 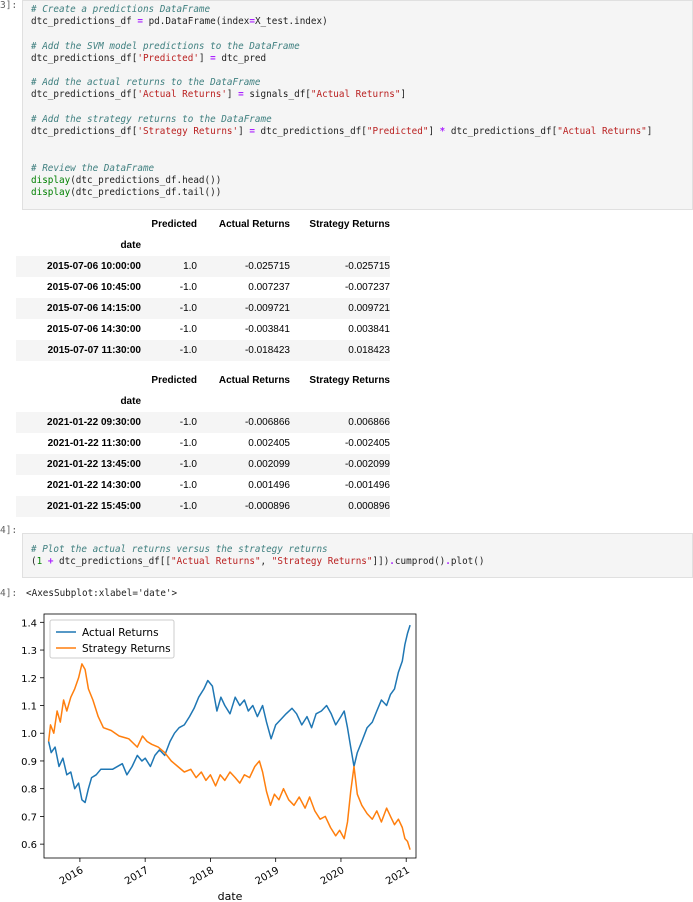 What do you see at coordinates (137, 876) in the screenshot?
I see `x-tick-label: 2017` at bounding box center [137, 876].